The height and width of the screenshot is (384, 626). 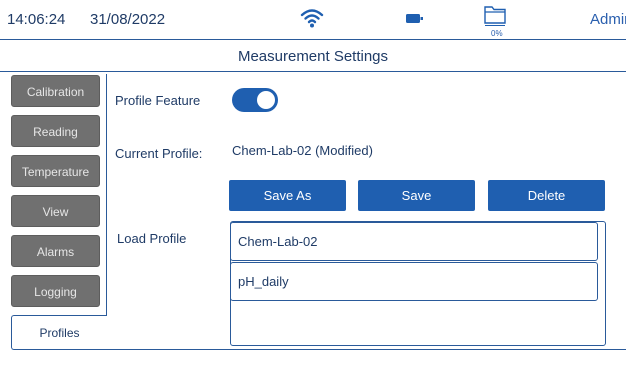 What do you see at coordinates (55, 211) in the screenshot?
I see `tab-view: View` at bounding box center [55, 211].